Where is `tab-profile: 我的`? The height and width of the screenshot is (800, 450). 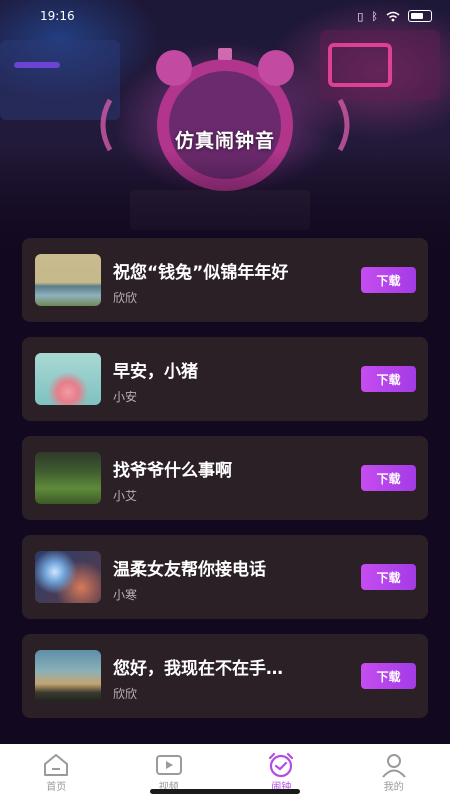 tab-profile: 我的 is located at coordinates (394, 768).